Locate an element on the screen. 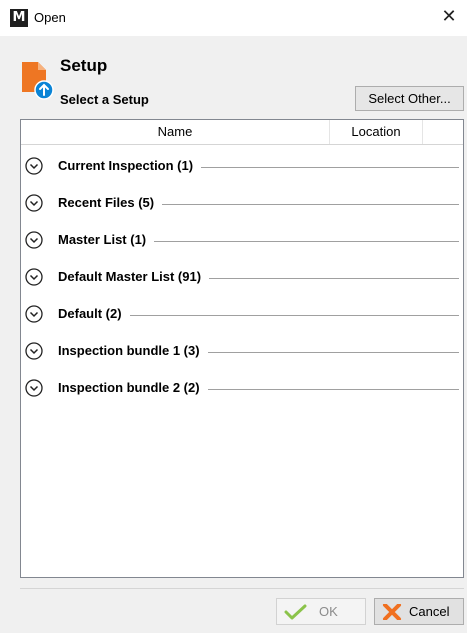 The height and width of the screenshot is (633, 467). app-logo-icon: M is located at coordinates (19, 18).